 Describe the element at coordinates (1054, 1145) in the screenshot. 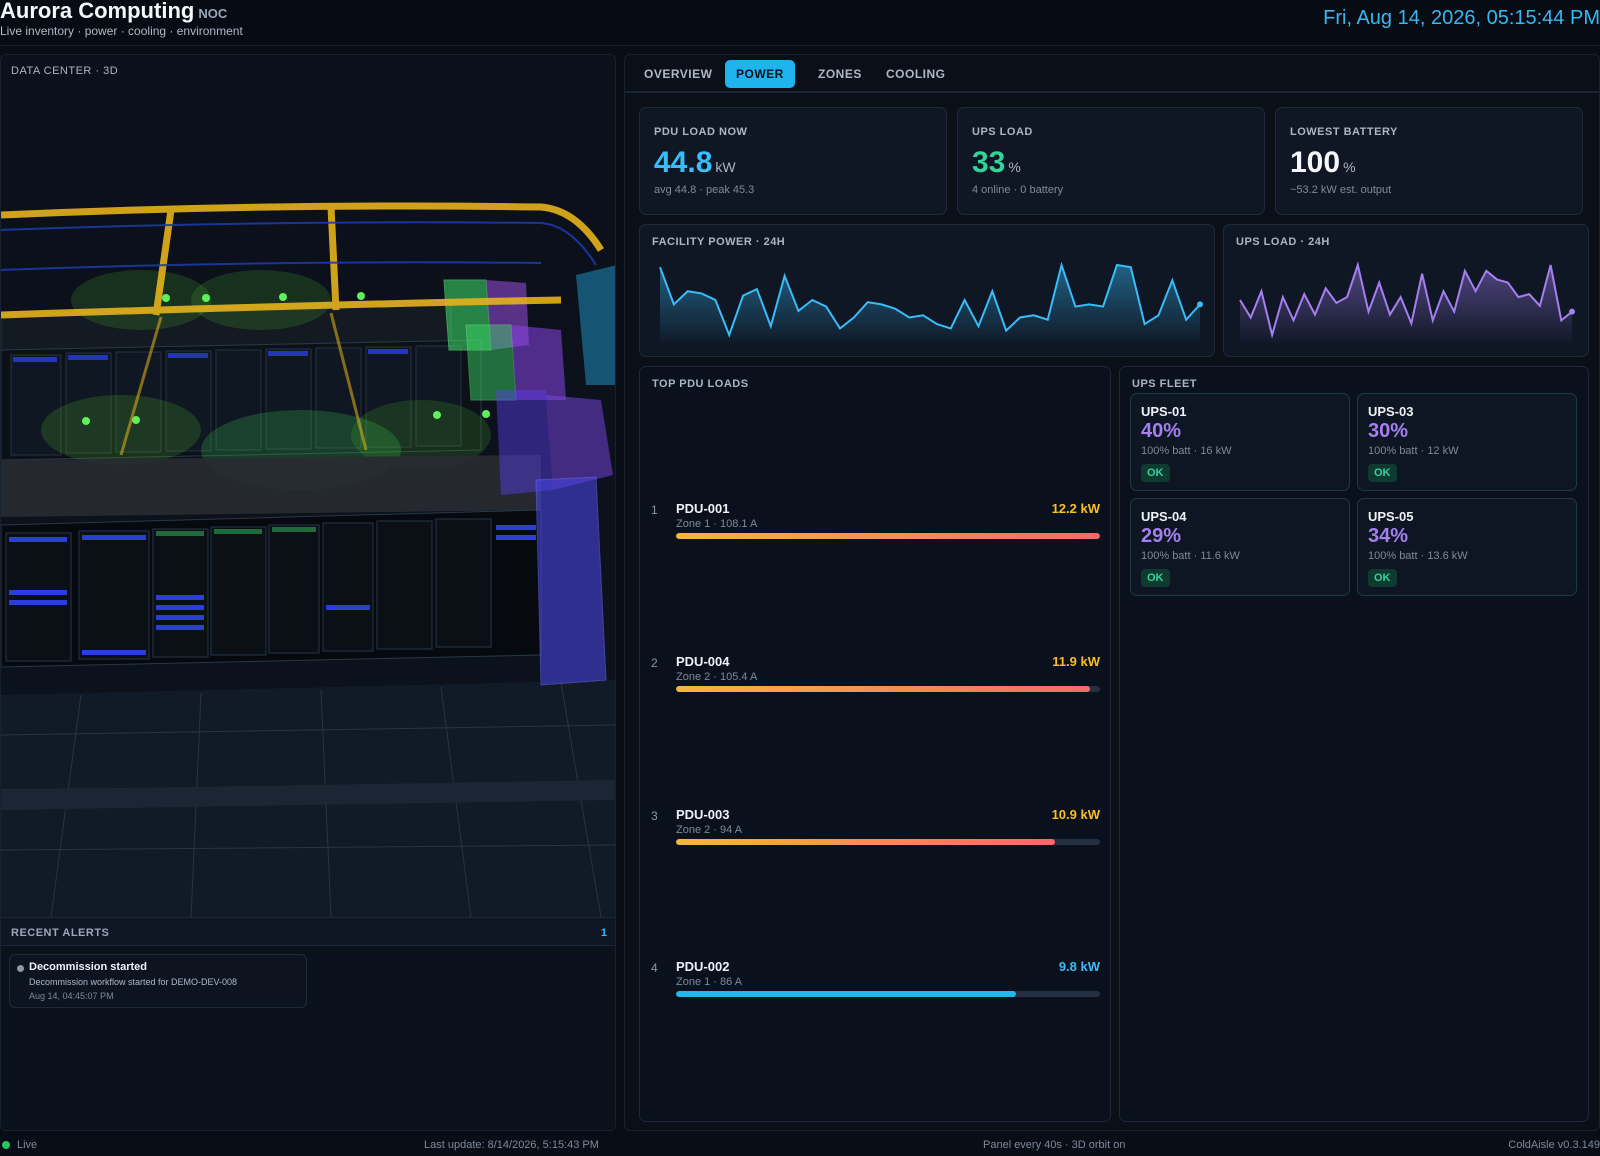

I see `refresh-info-text: Panel every 40s · 3D orbit on` at that location.